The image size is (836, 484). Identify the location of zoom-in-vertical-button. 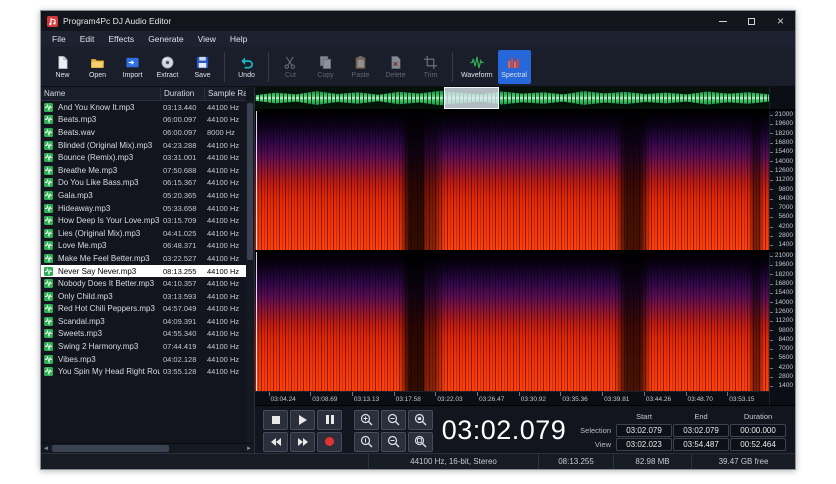
(366, 441).